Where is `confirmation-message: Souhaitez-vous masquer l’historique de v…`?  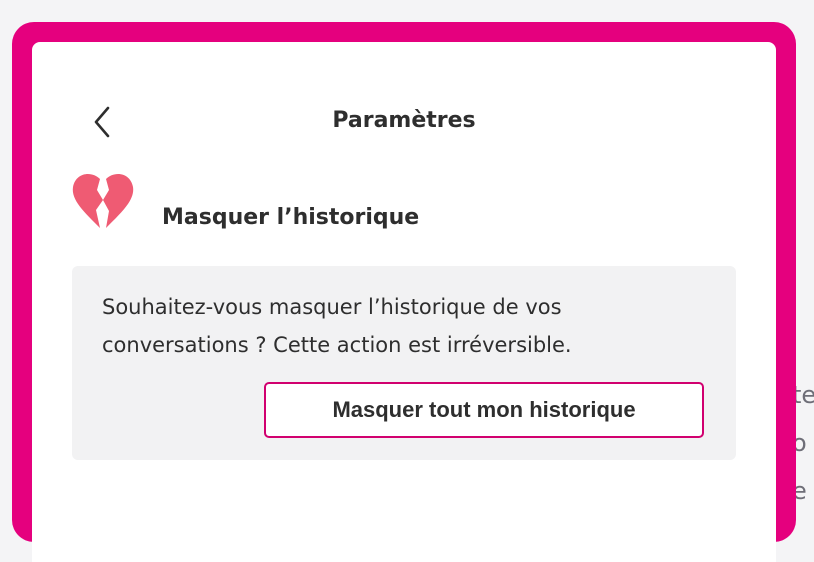 confirmation-message: Souhaitez-vous masquer l’historique de v… is located at coordinates (407, 326).